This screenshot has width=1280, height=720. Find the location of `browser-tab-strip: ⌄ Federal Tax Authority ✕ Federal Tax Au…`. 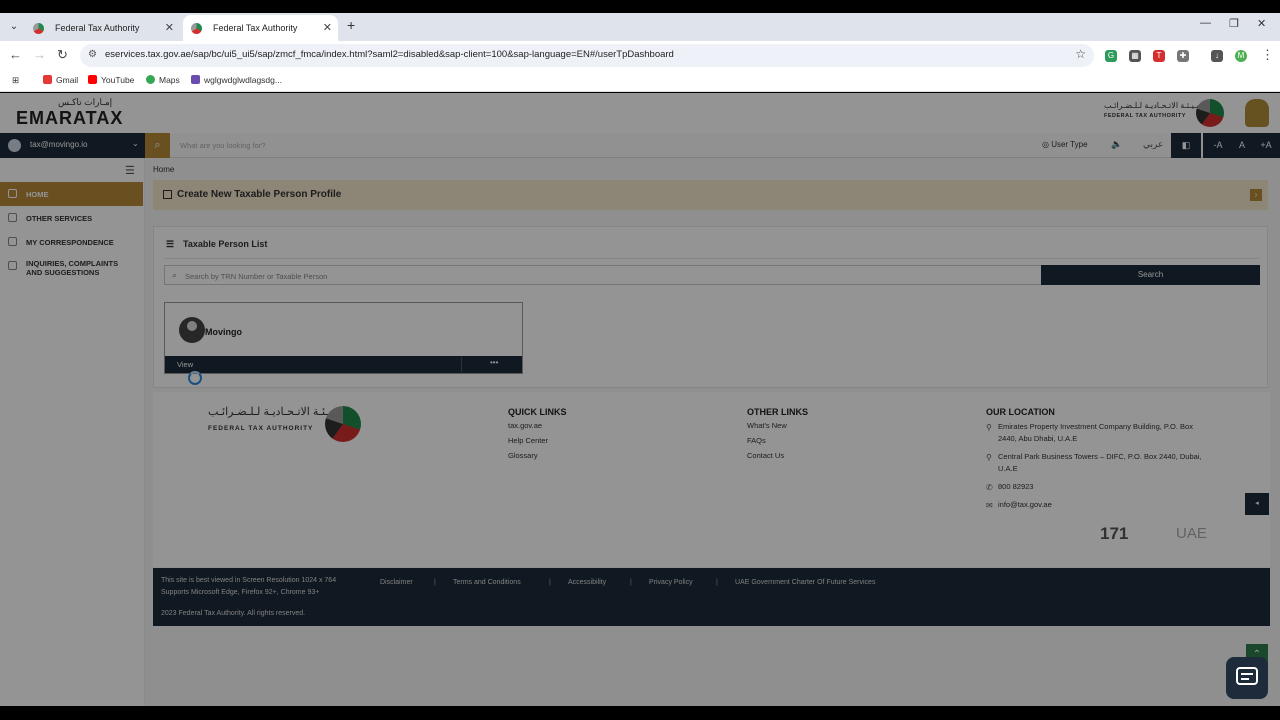

browser-tab-strip: ⌄ Federal Tax Authority ✕ Federal Tax Au… is located at coordinates (640, 27).